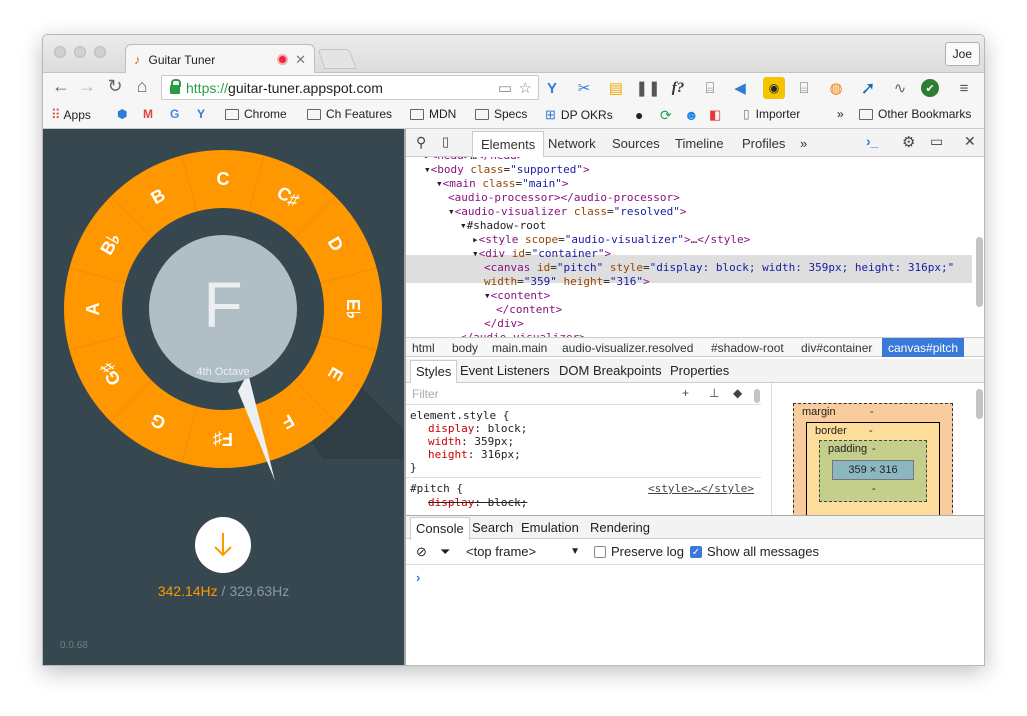 Image resolution: width=1027 pixels, height=716 pixels. What do you see at coordinates (868, 88) in the screenshot?
I see `arrow-extension-icon: ➚` at bounding box center [868, 88].